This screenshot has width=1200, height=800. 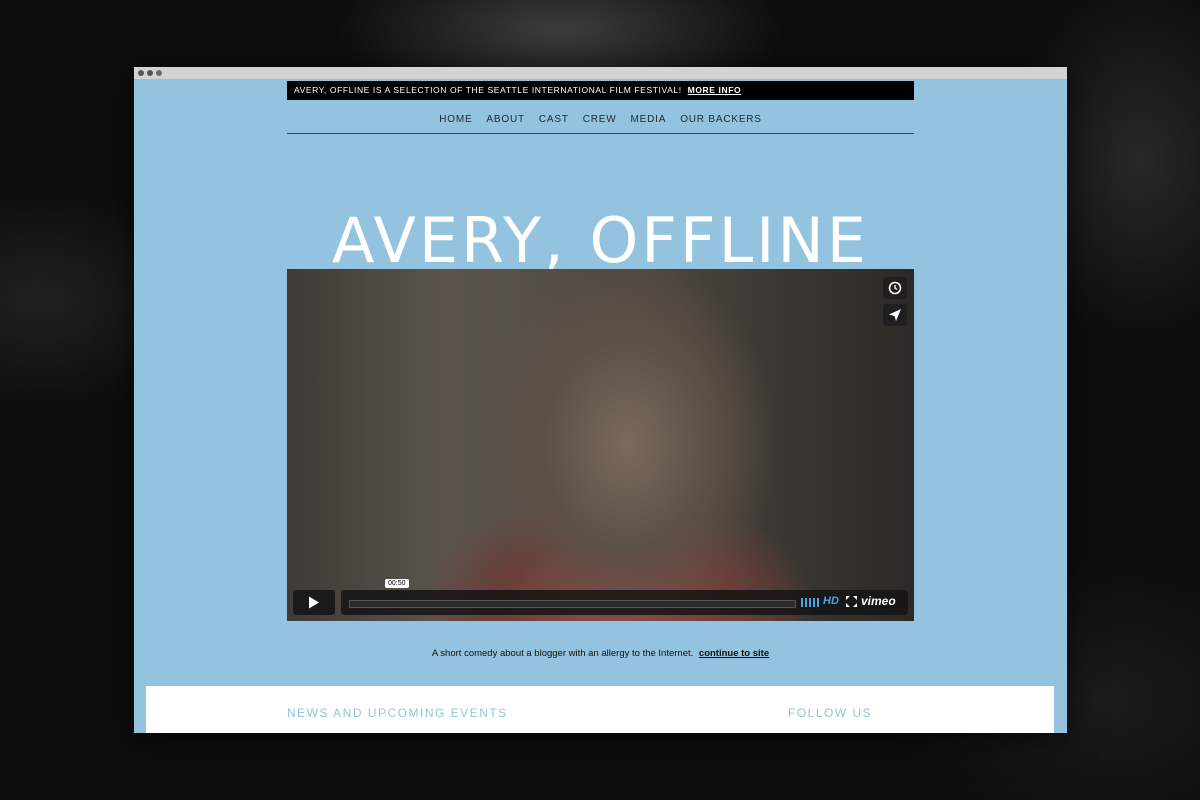 I want to click on main-nav: HOME ABOUT CAST CREW MEDIA OUR BACKERS, so click(x=600, y=119).